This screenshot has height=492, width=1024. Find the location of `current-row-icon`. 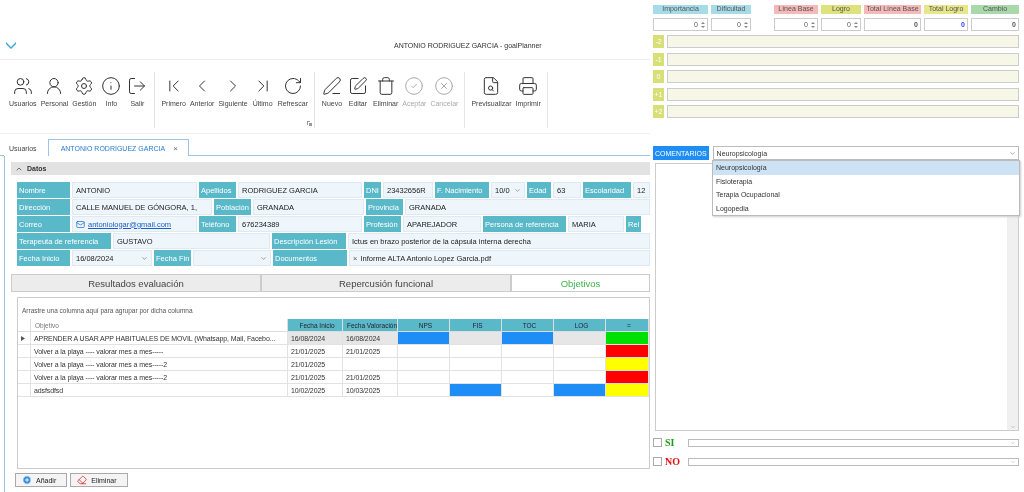

current-row-icon is located at coordinates (23, 338).